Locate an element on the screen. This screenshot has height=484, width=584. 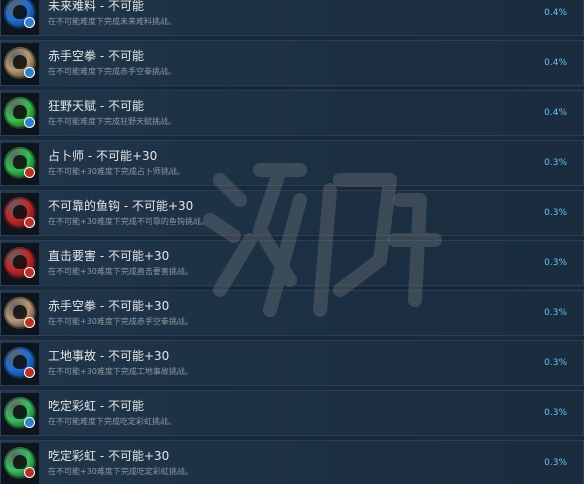
achievement-title: 赤手空拳 - 不可能+30 is located at coordinates (109, 306).